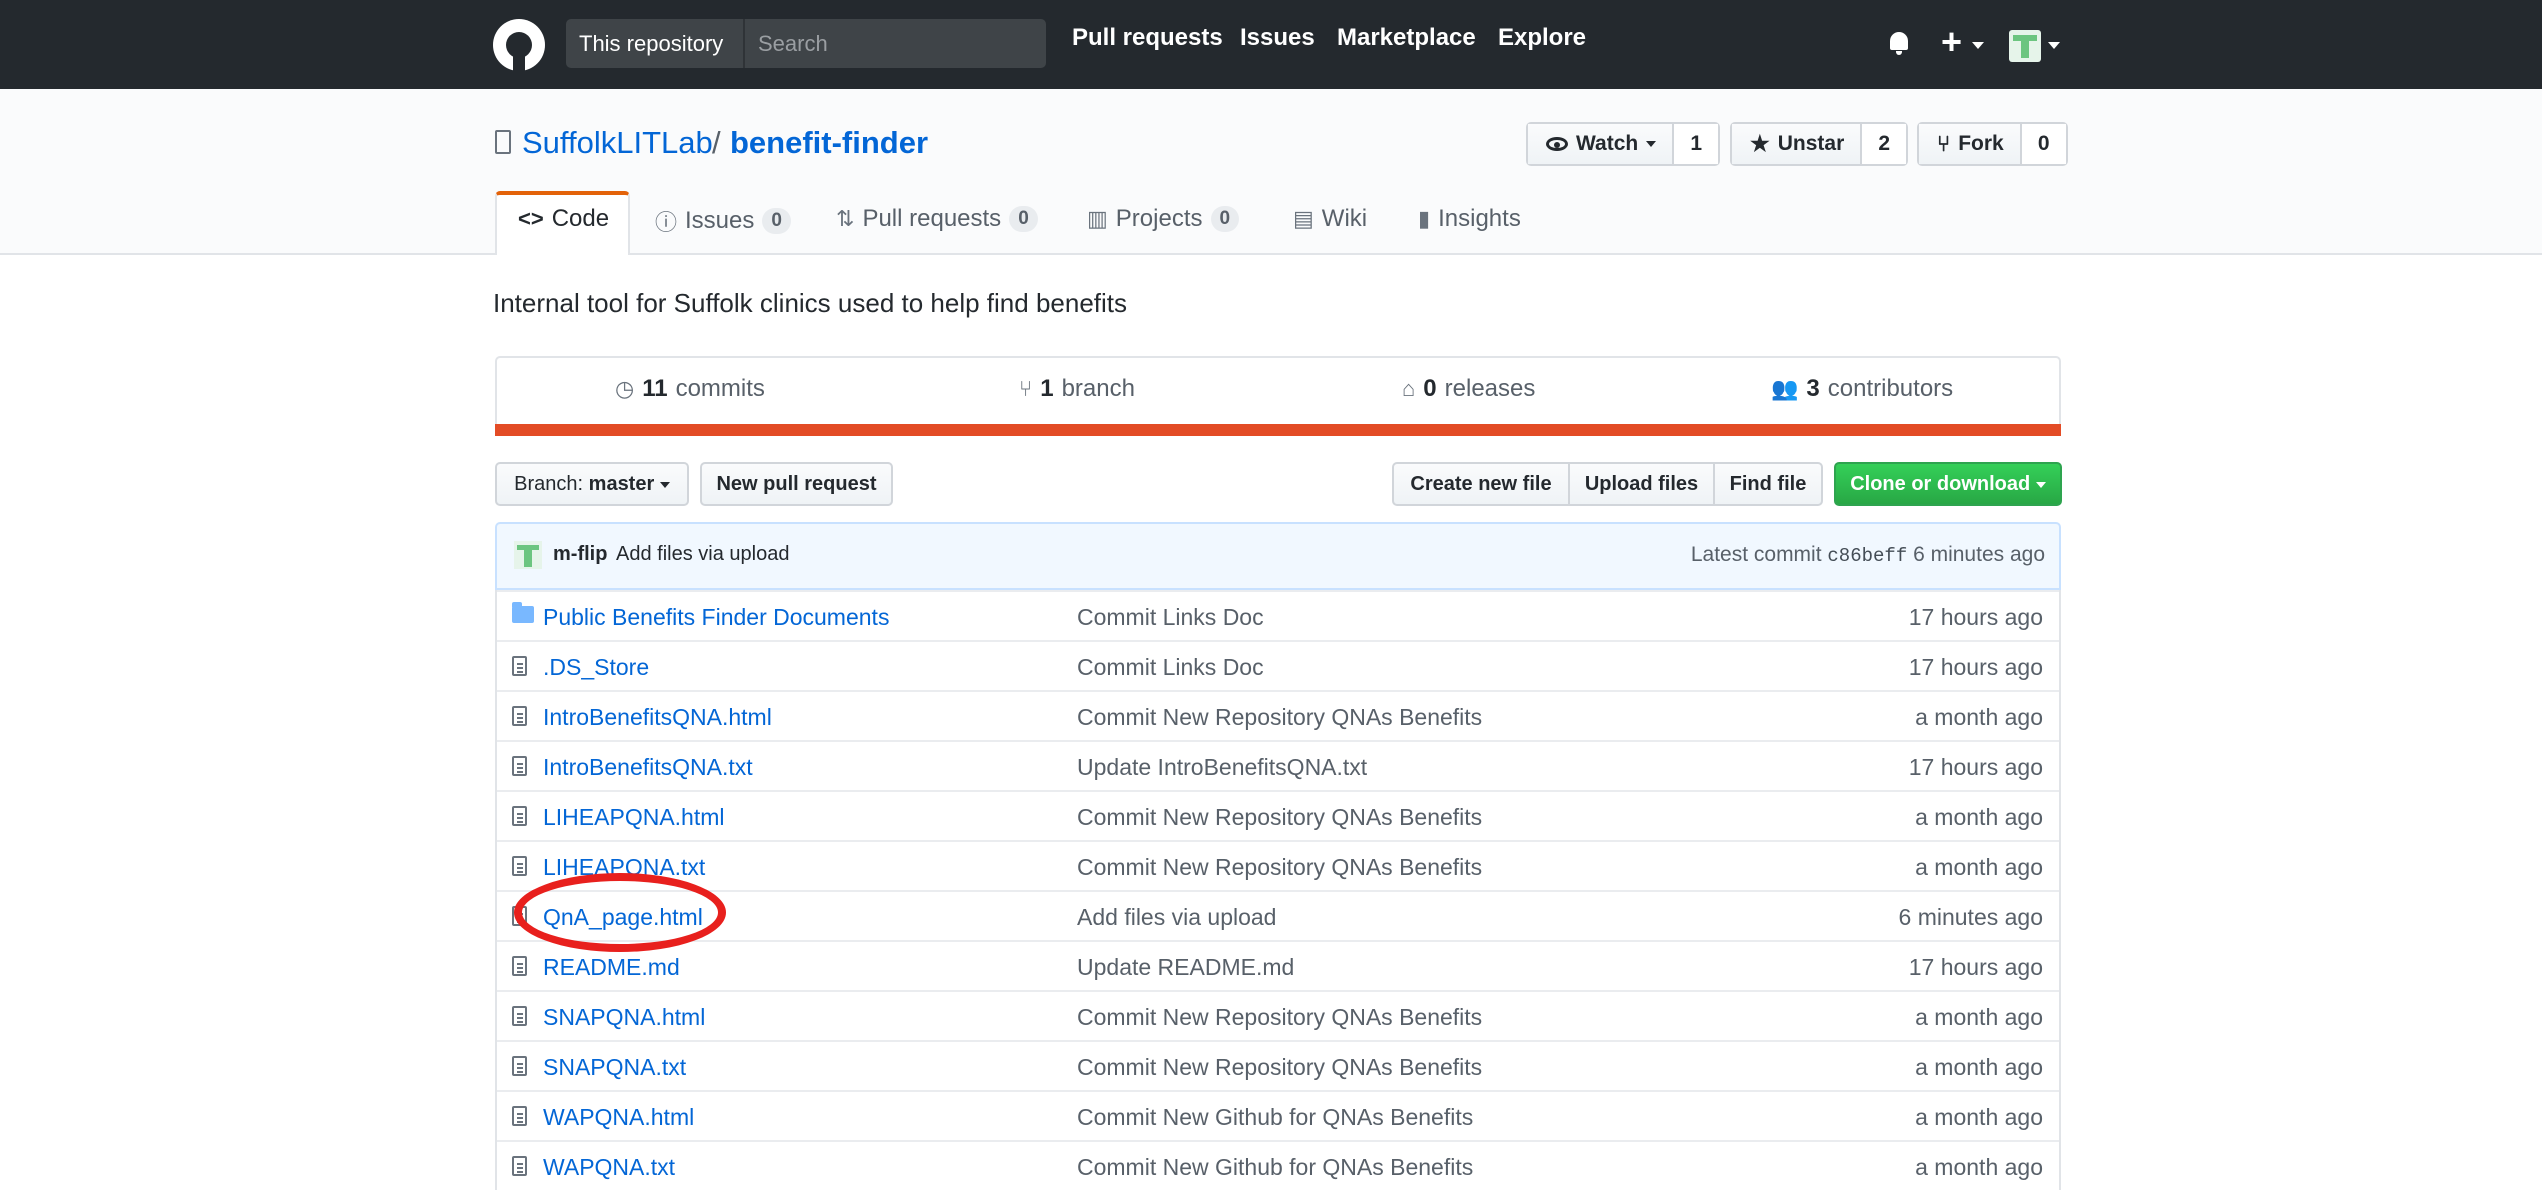  I want to click on star-count: 2, so click(1884, 144).